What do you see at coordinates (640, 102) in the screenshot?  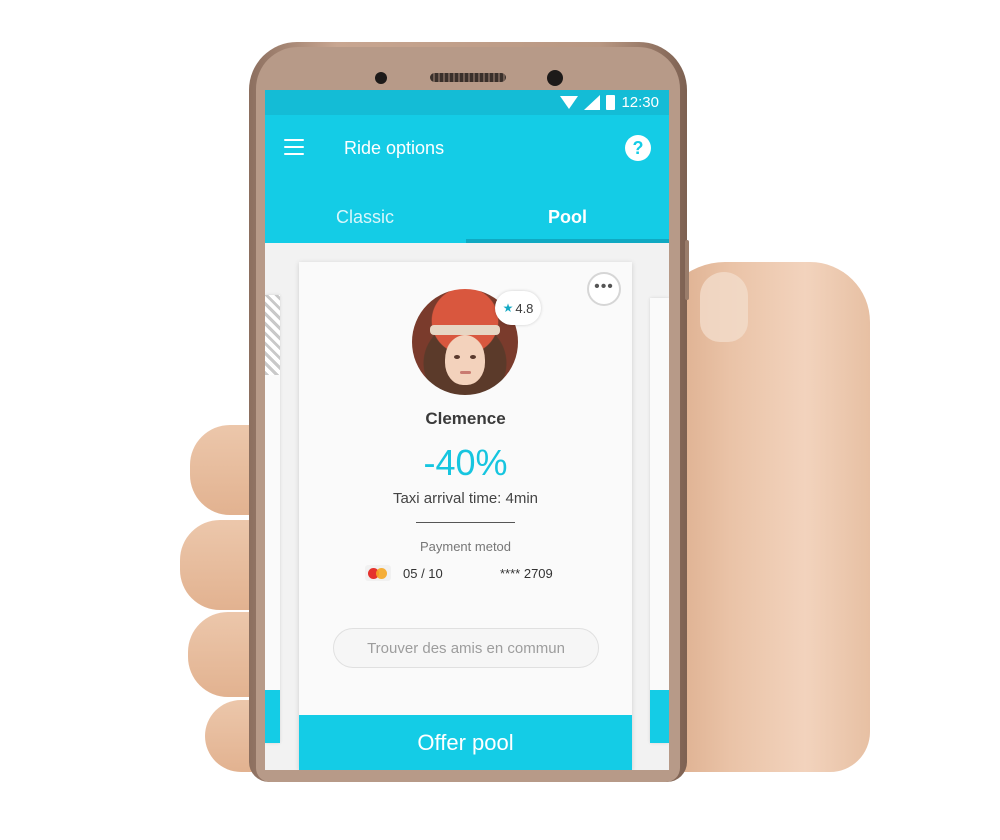 I see `status-time: 12:30` at bounding box center [640, 102].